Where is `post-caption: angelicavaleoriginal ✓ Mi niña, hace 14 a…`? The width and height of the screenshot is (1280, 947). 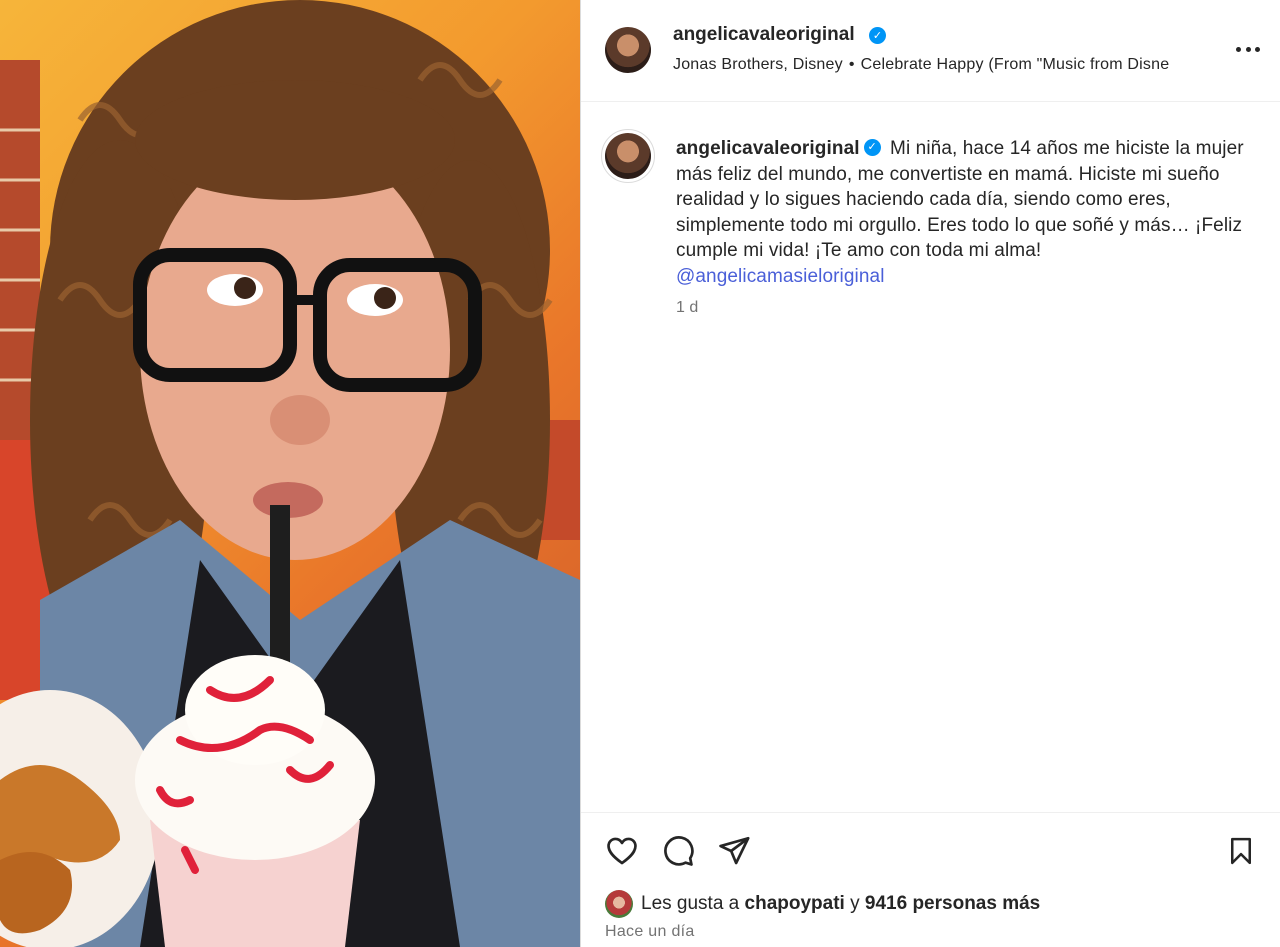
post-caption: angelicavaleoriginal ✓ Mi niña, hace 14 a… is located at coordinates (976, 213).